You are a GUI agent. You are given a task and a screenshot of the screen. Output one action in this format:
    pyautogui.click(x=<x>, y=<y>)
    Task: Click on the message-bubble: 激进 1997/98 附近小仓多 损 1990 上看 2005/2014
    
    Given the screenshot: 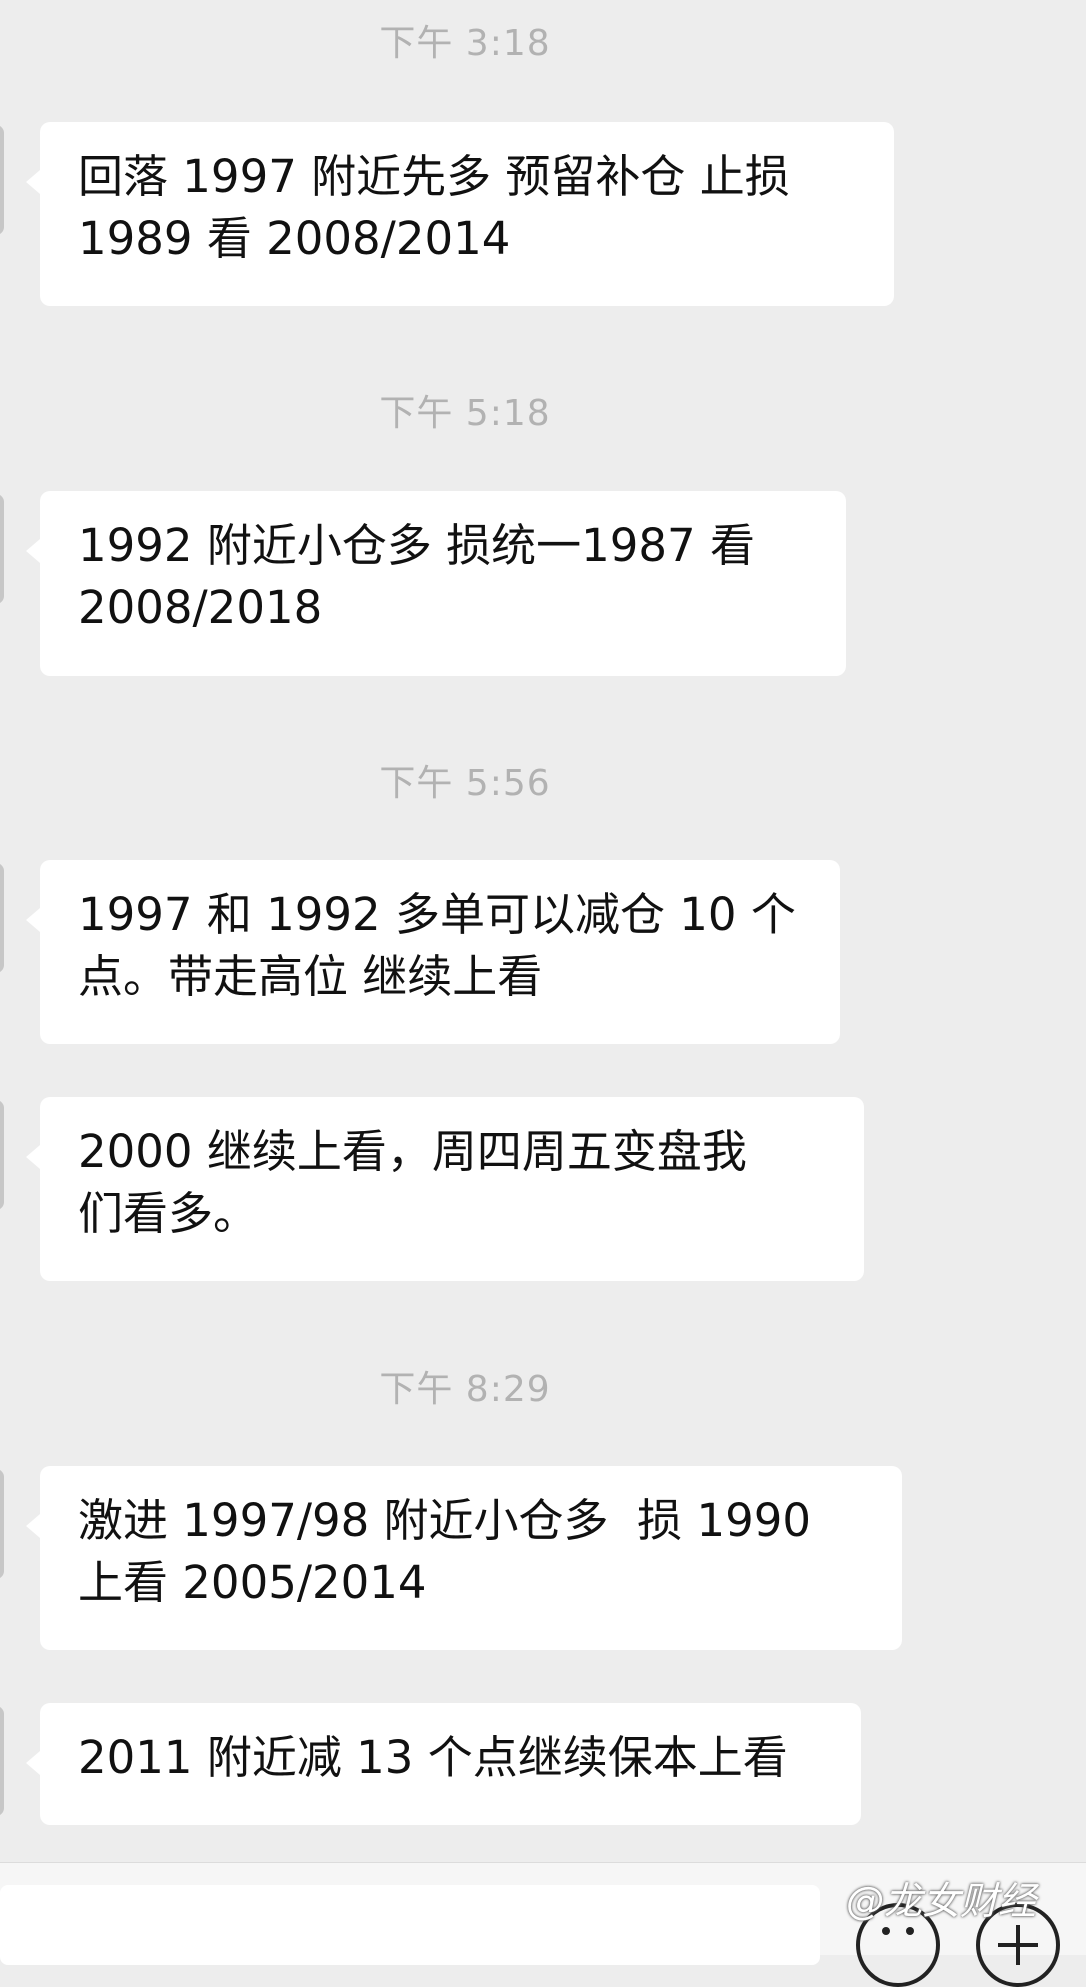 What is the action you would take?
    pyautogui.click(x=464, y=1558)
    